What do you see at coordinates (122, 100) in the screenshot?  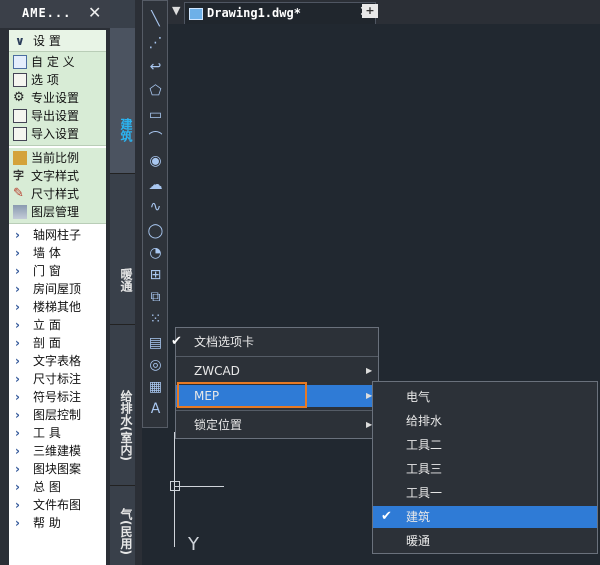 I see `tab-architecture: 建筑` at bounding box center [122, 100].